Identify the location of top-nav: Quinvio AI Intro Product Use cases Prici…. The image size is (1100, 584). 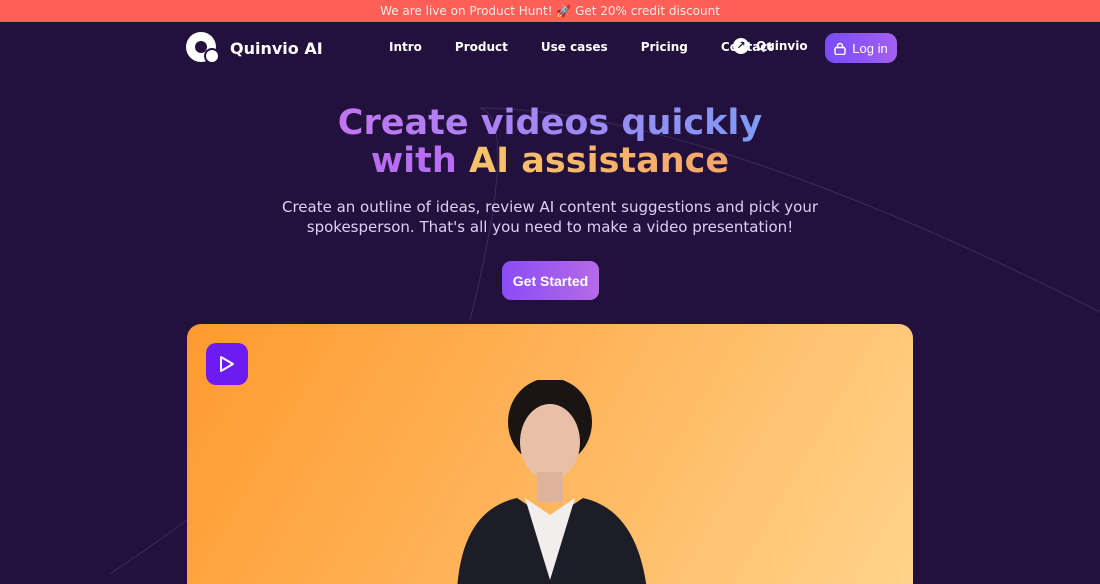
(550, 48).